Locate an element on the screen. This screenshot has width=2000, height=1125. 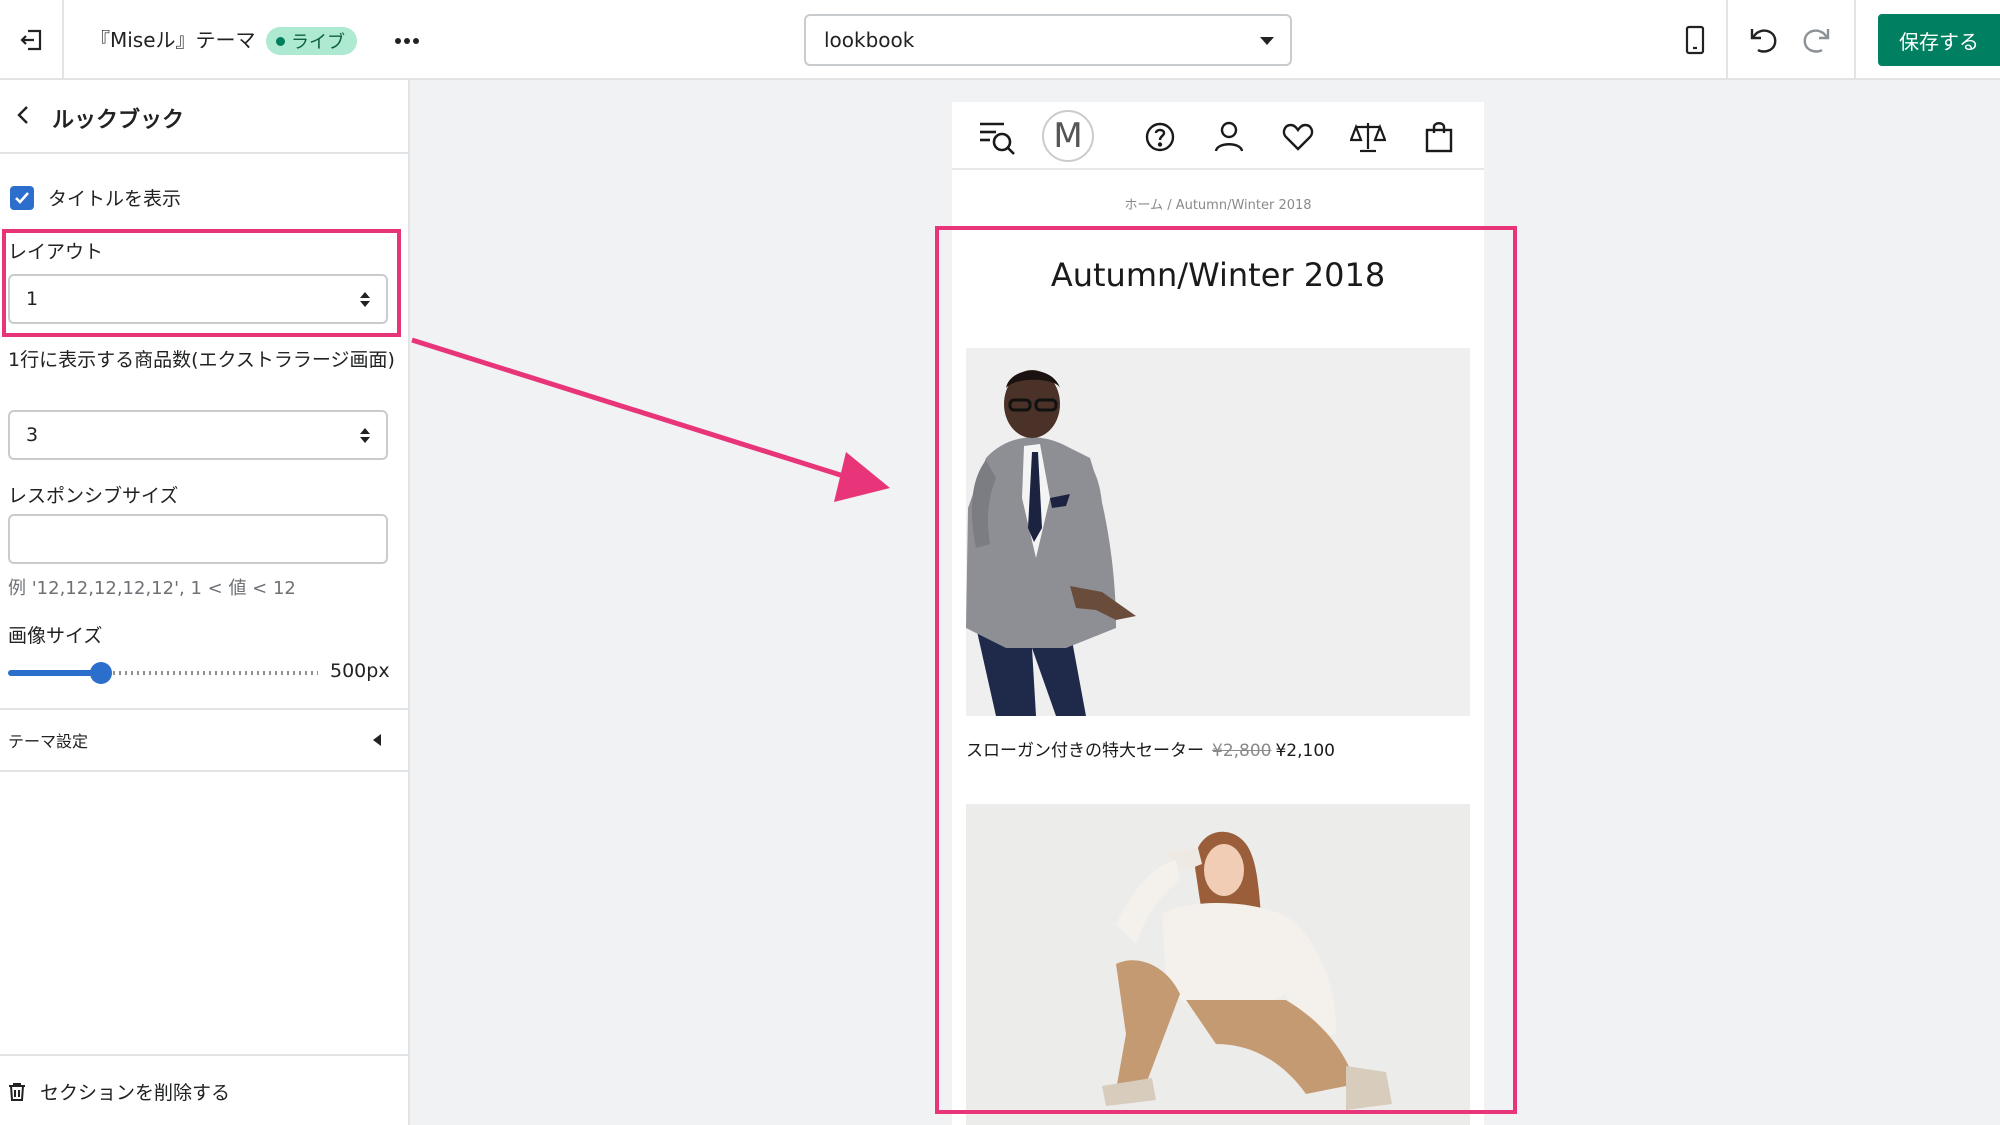
compare-icon is located at coordinates (1368, 138).